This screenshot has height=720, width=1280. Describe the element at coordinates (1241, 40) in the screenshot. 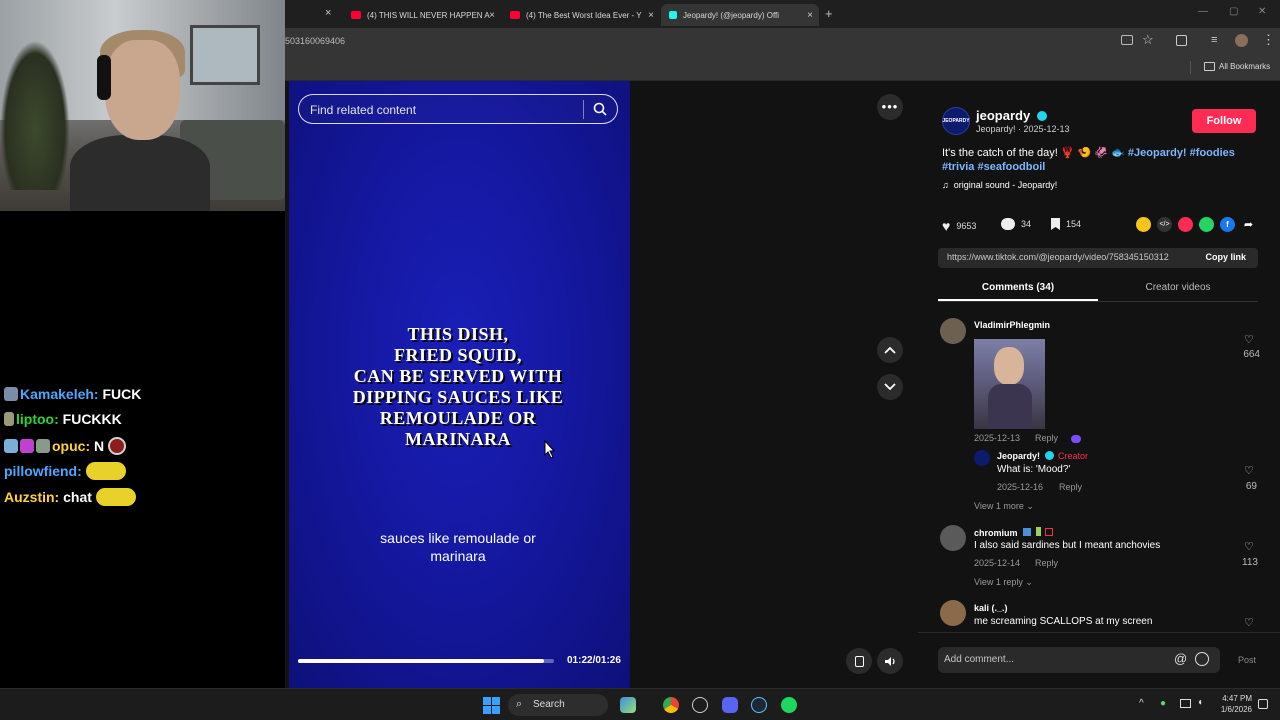

I see `profile-avatar` at that location.